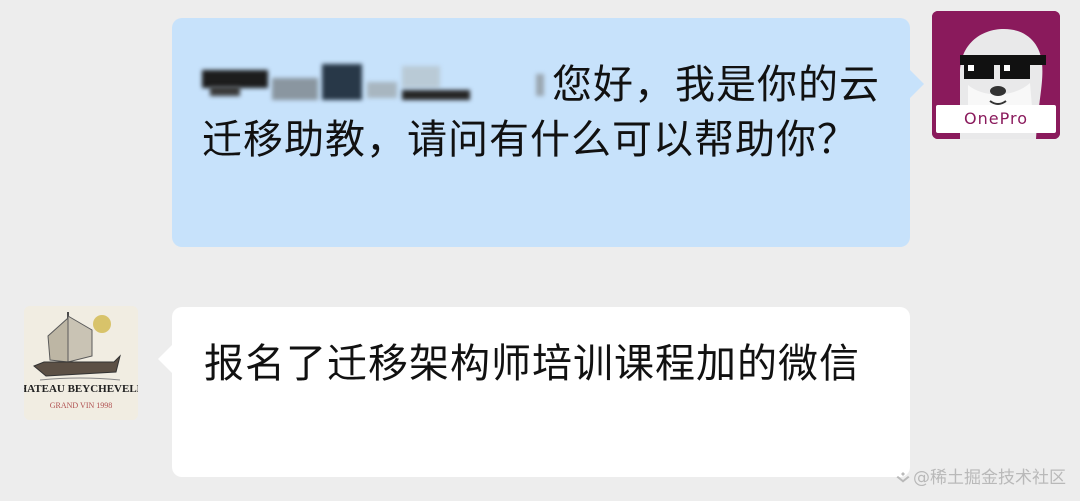 The image size is (1080, 501). What do you see at coordinates (996, 118) in the screenshot?
I see `onepro-brand-text: OnePro` at bounding box center [996, 118].